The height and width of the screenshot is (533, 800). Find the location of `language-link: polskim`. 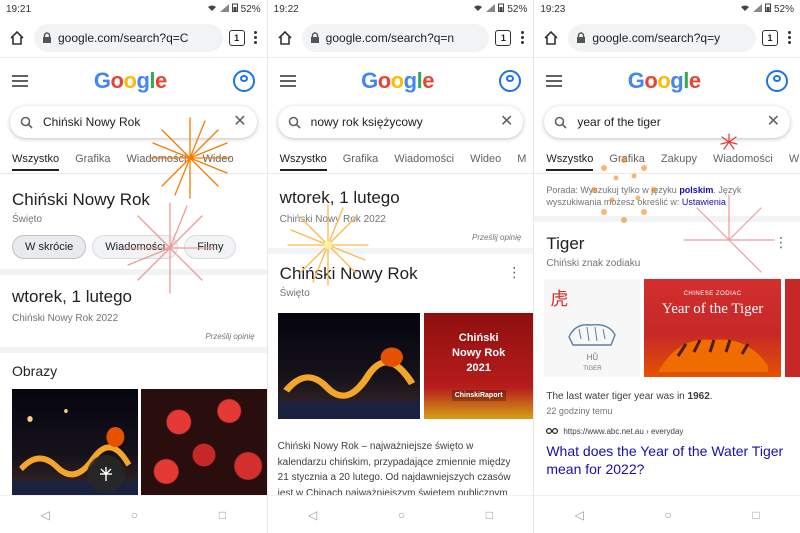

language-link: polskim is located at coordinates (696, 190).